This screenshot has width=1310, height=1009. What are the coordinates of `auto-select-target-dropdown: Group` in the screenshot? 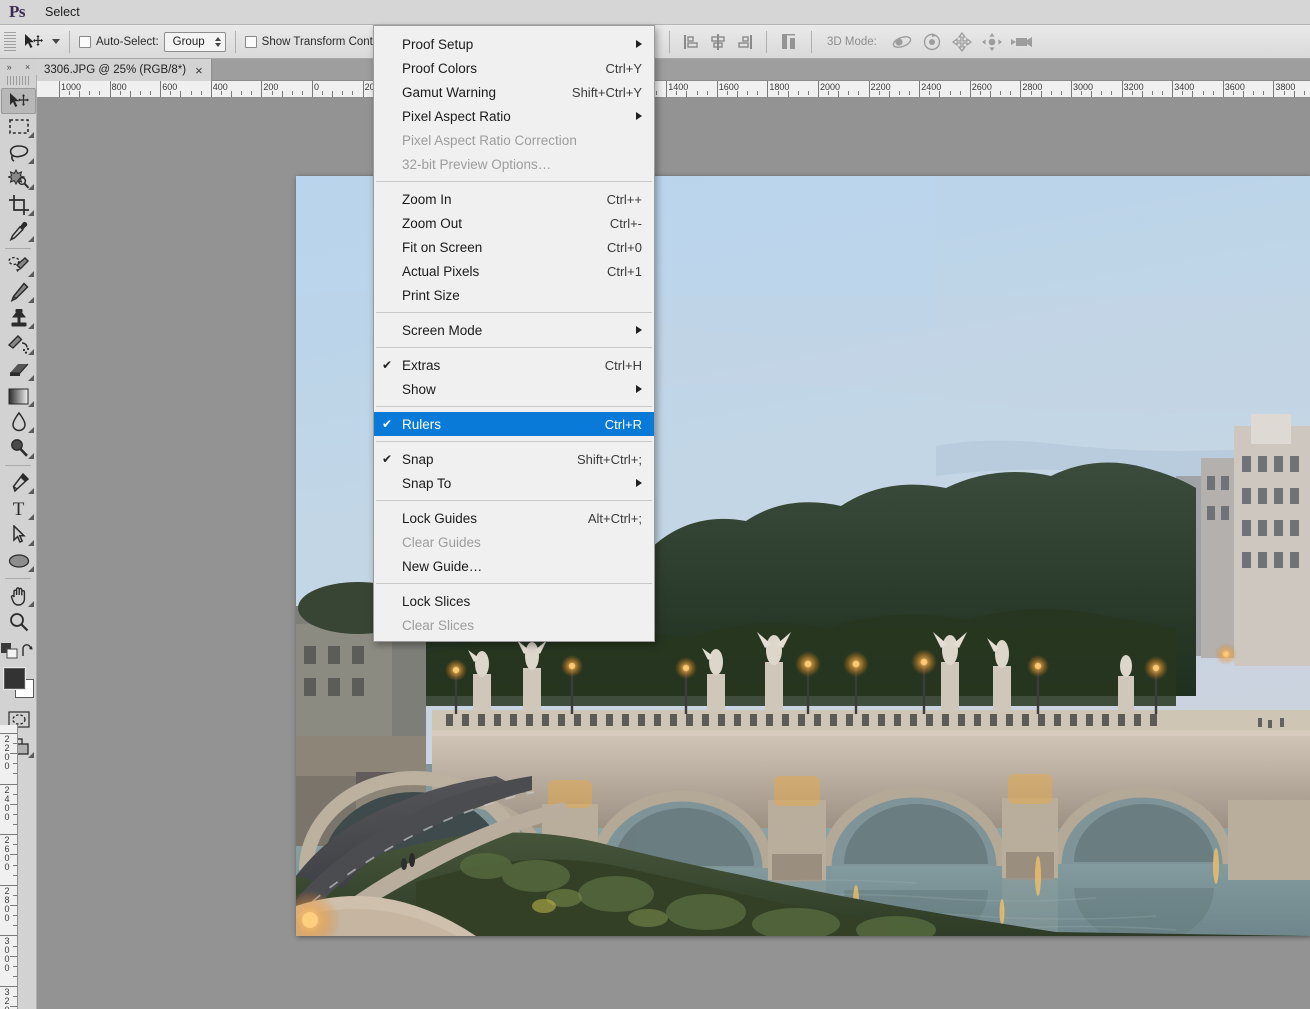 It's located at (194, 41).